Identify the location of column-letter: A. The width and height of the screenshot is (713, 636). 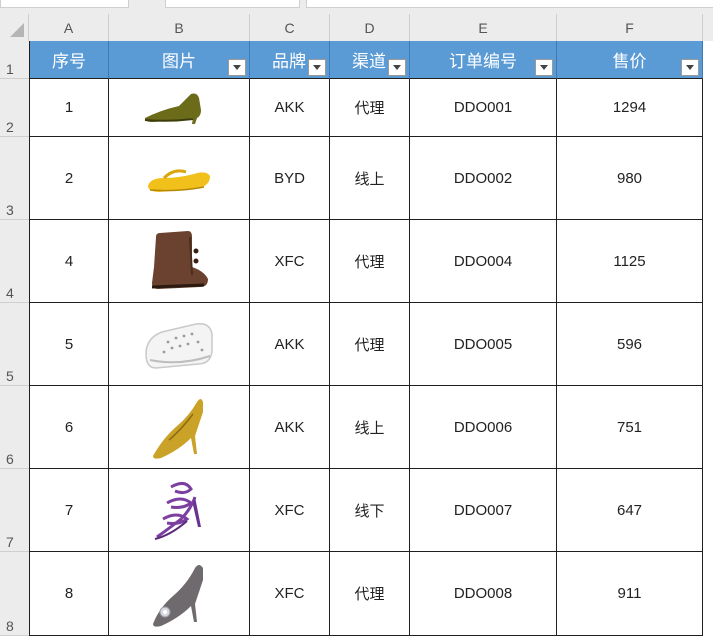
(68, 27).